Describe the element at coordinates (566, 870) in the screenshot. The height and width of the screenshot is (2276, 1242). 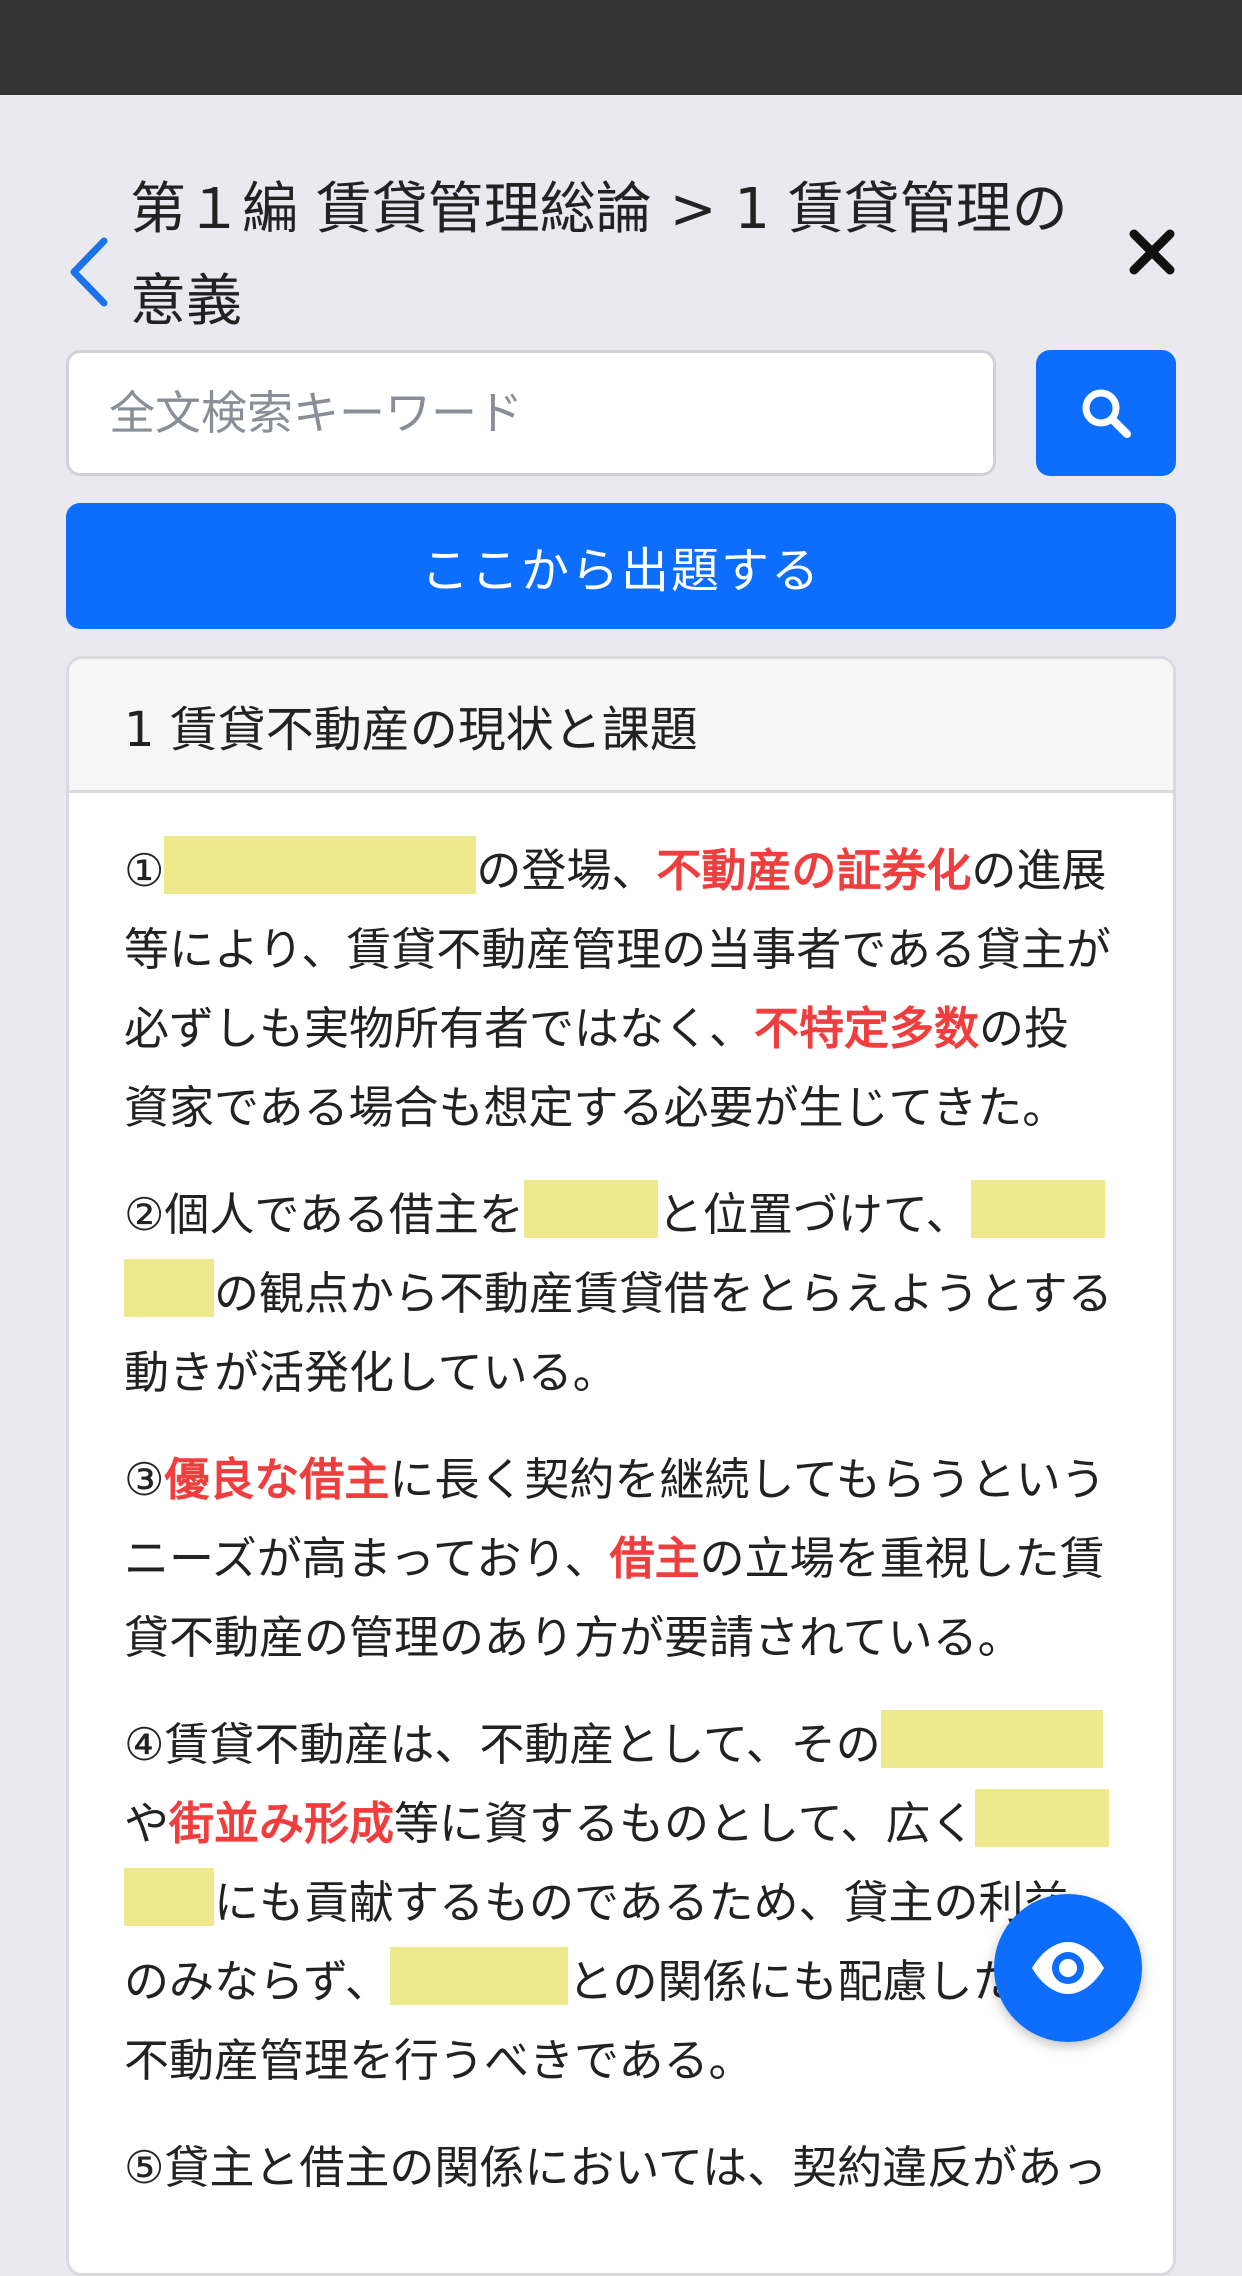
I see `item-text: の登場、` at that location.